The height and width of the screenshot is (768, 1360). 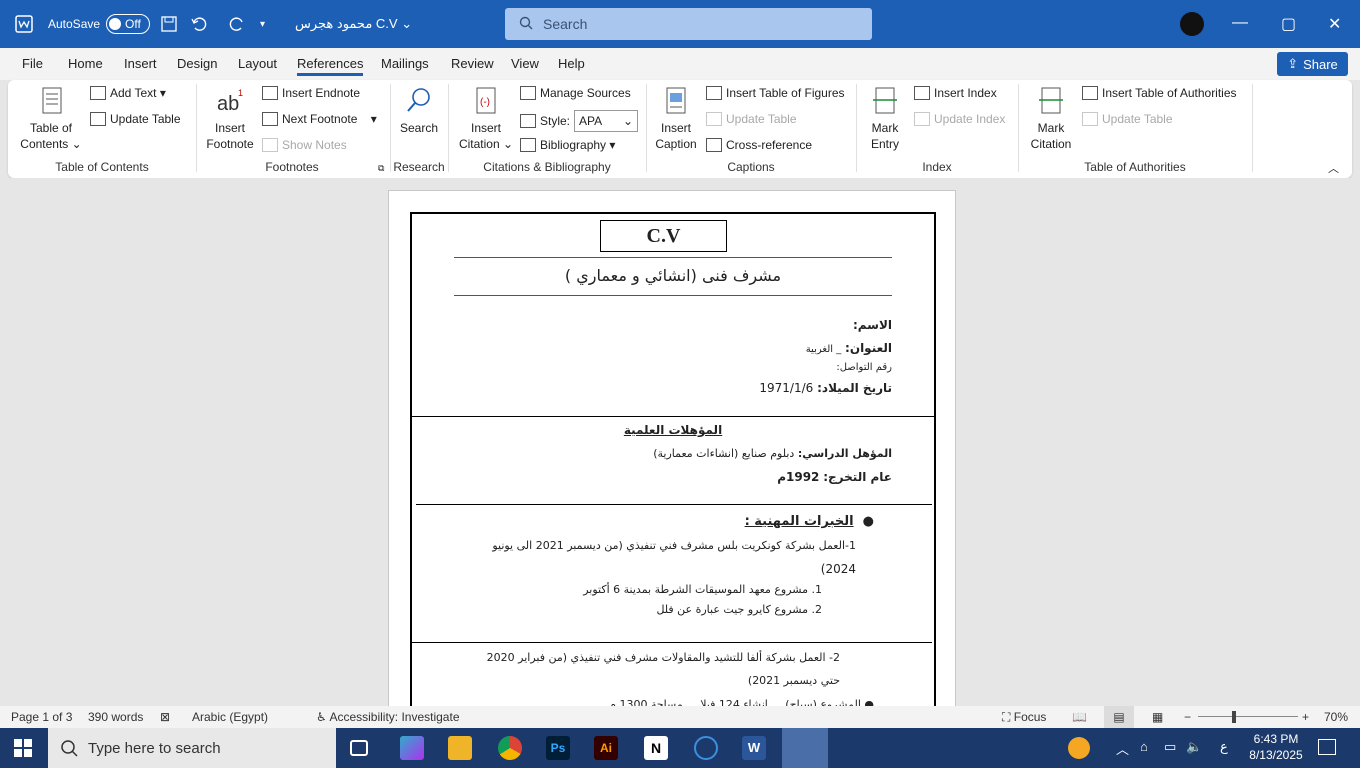 I want to click on autosave-toggle: Off, so click(x=128, y=24).